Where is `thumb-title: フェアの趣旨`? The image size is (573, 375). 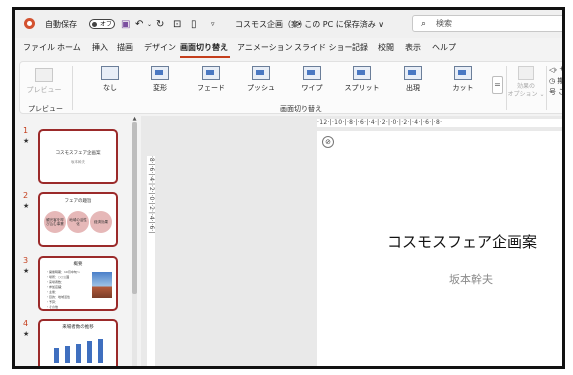 thumb-title: フェアの趣旨 is located at coordinates (78, 201).